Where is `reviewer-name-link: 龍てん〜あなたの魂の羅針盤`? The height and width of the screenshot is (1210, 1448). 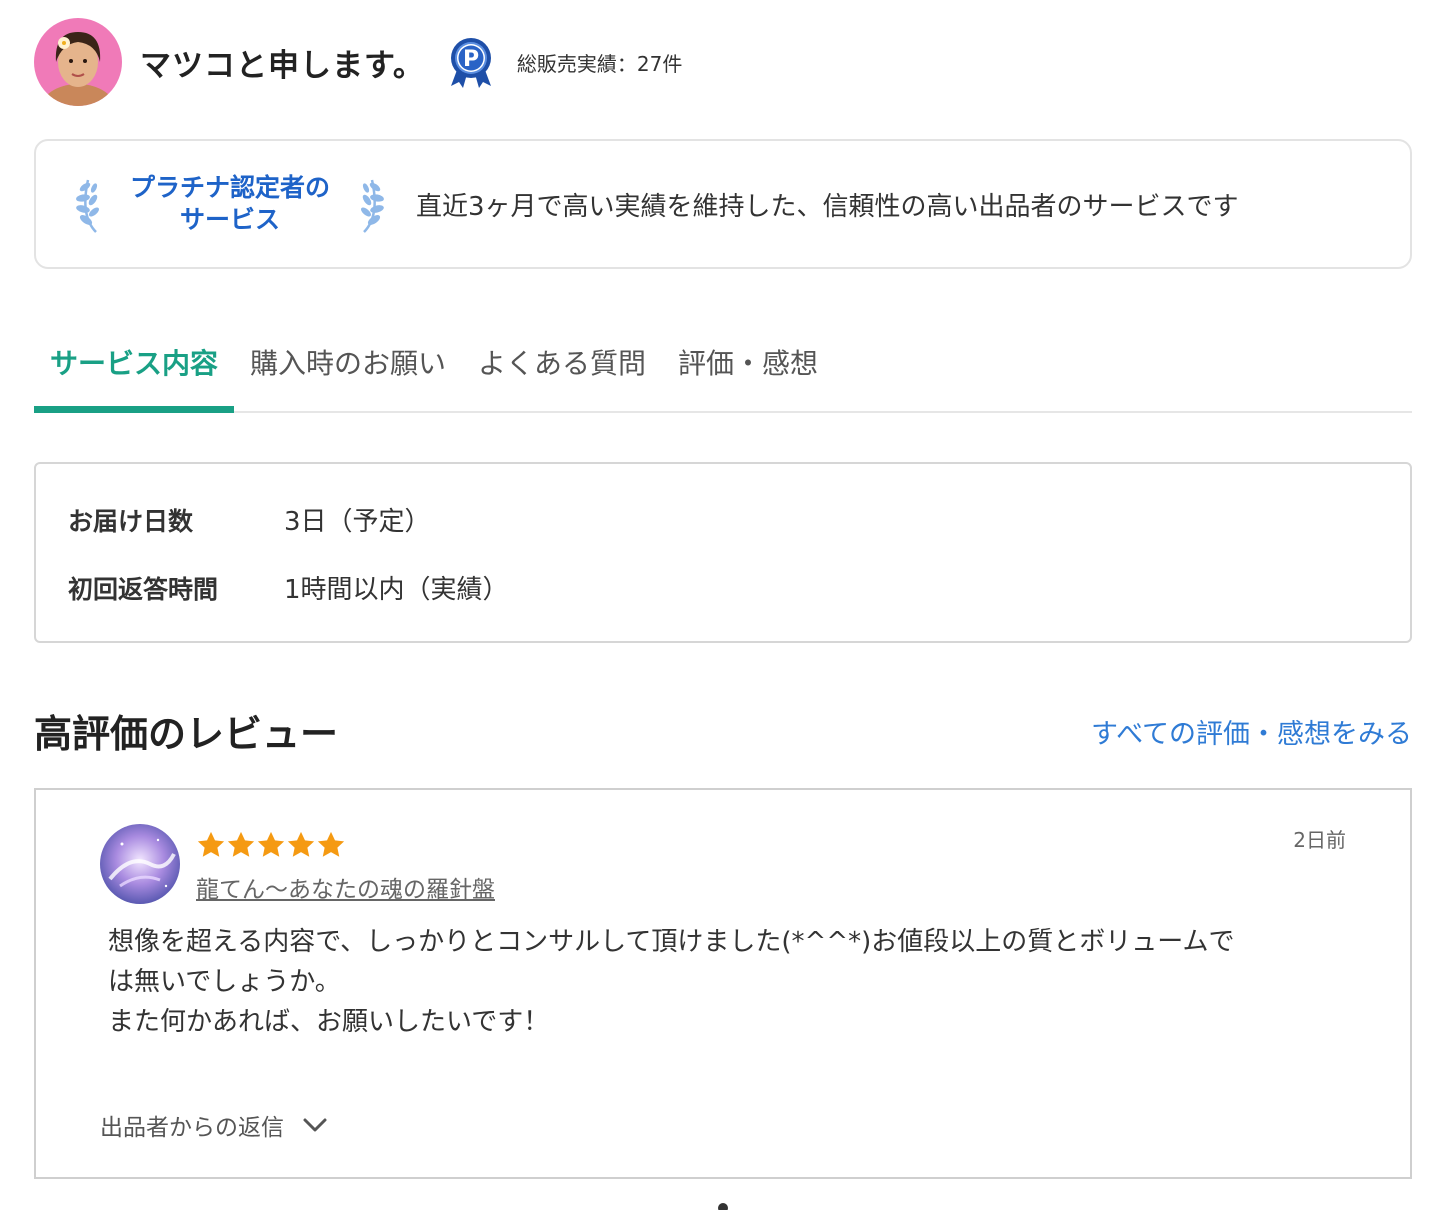 reviewer-name-link: 龍てん〜あなたの魂の羅針盤 is located at coordinates (345, 887).